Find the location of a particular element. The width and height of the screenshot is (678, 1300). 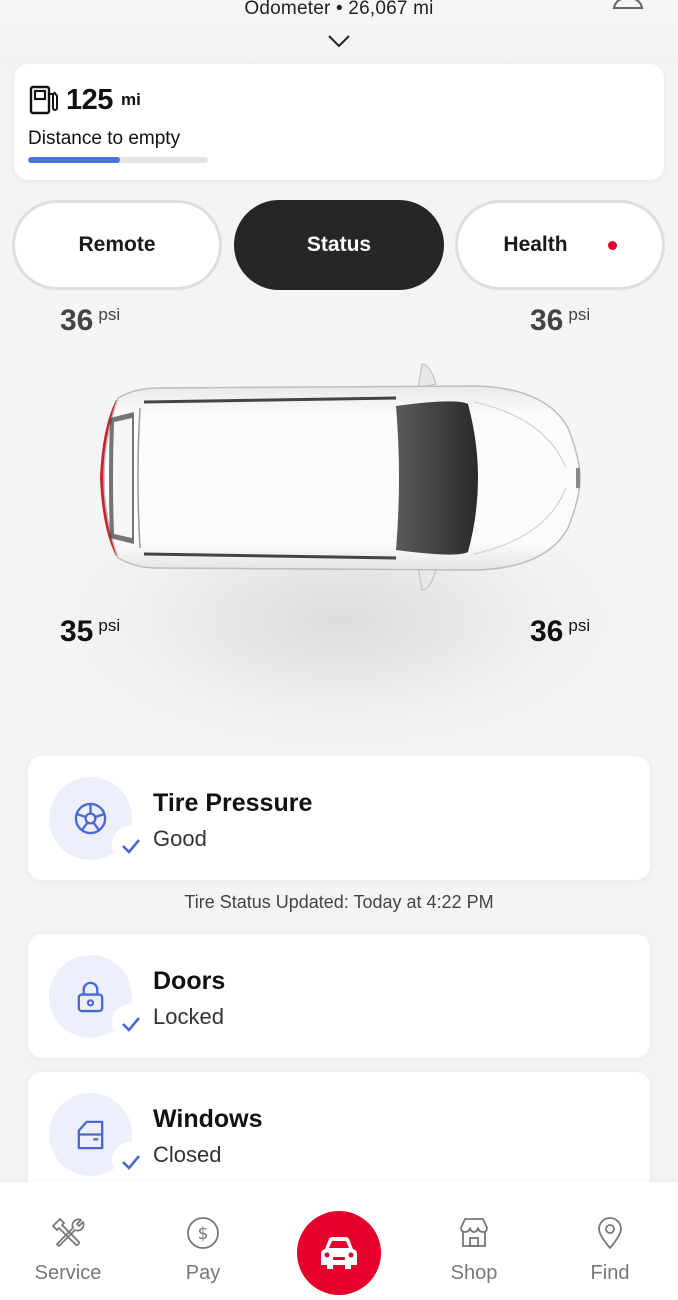

tire-pressure-card: Tire Pressure Good is located at coordinates (339, 818).